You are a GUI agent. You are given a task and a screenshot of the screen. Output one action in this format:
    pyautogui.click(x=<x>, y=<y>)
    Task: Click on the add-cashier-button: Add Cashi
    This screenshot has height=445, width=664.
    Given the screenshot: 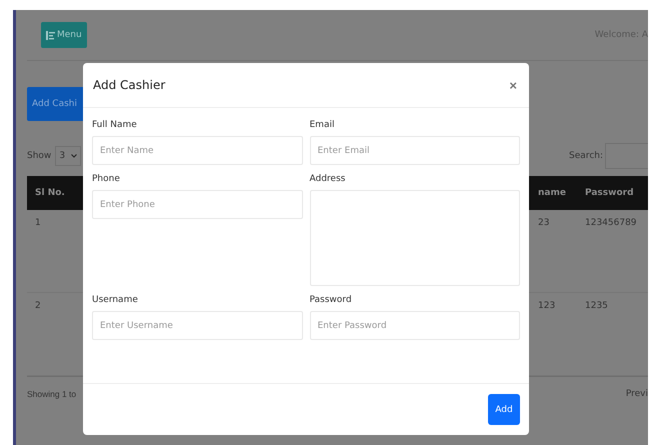 What is the action you would take?
    pyautogui.click(x=56, y=104)
    